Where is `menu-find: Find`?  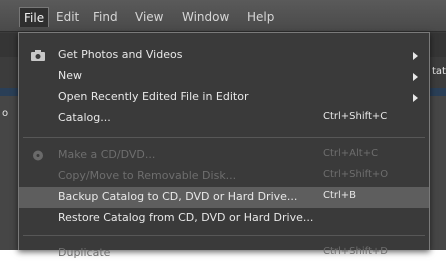
menu-find: Find is located at coordinates (105, 17).